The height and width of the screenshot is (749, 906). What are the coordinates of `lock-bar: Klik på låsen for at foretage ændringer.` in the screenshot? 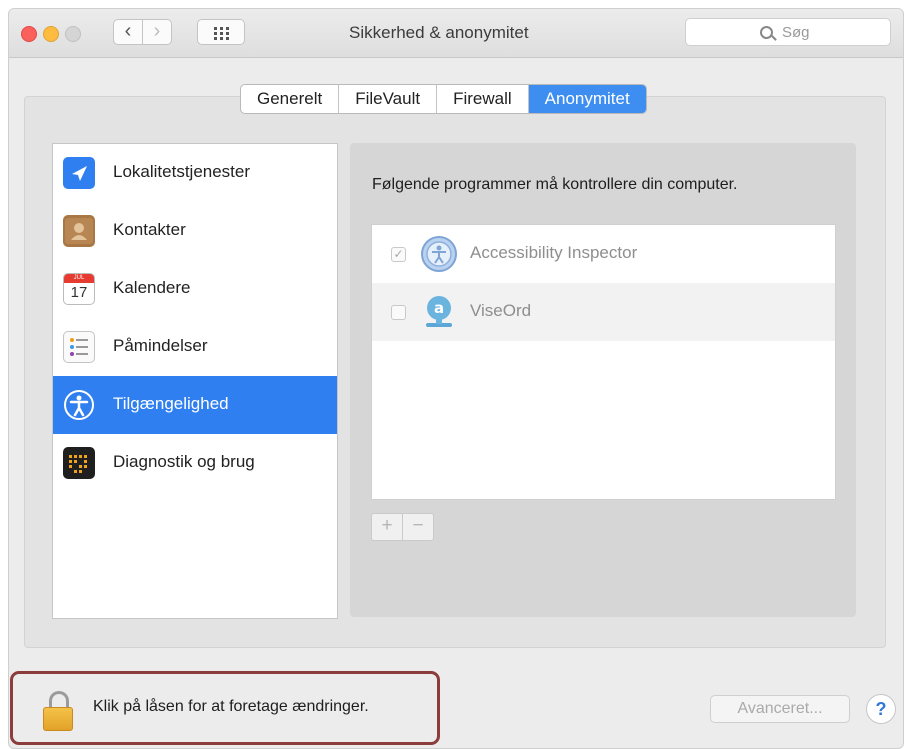 It's located at (225, 708).